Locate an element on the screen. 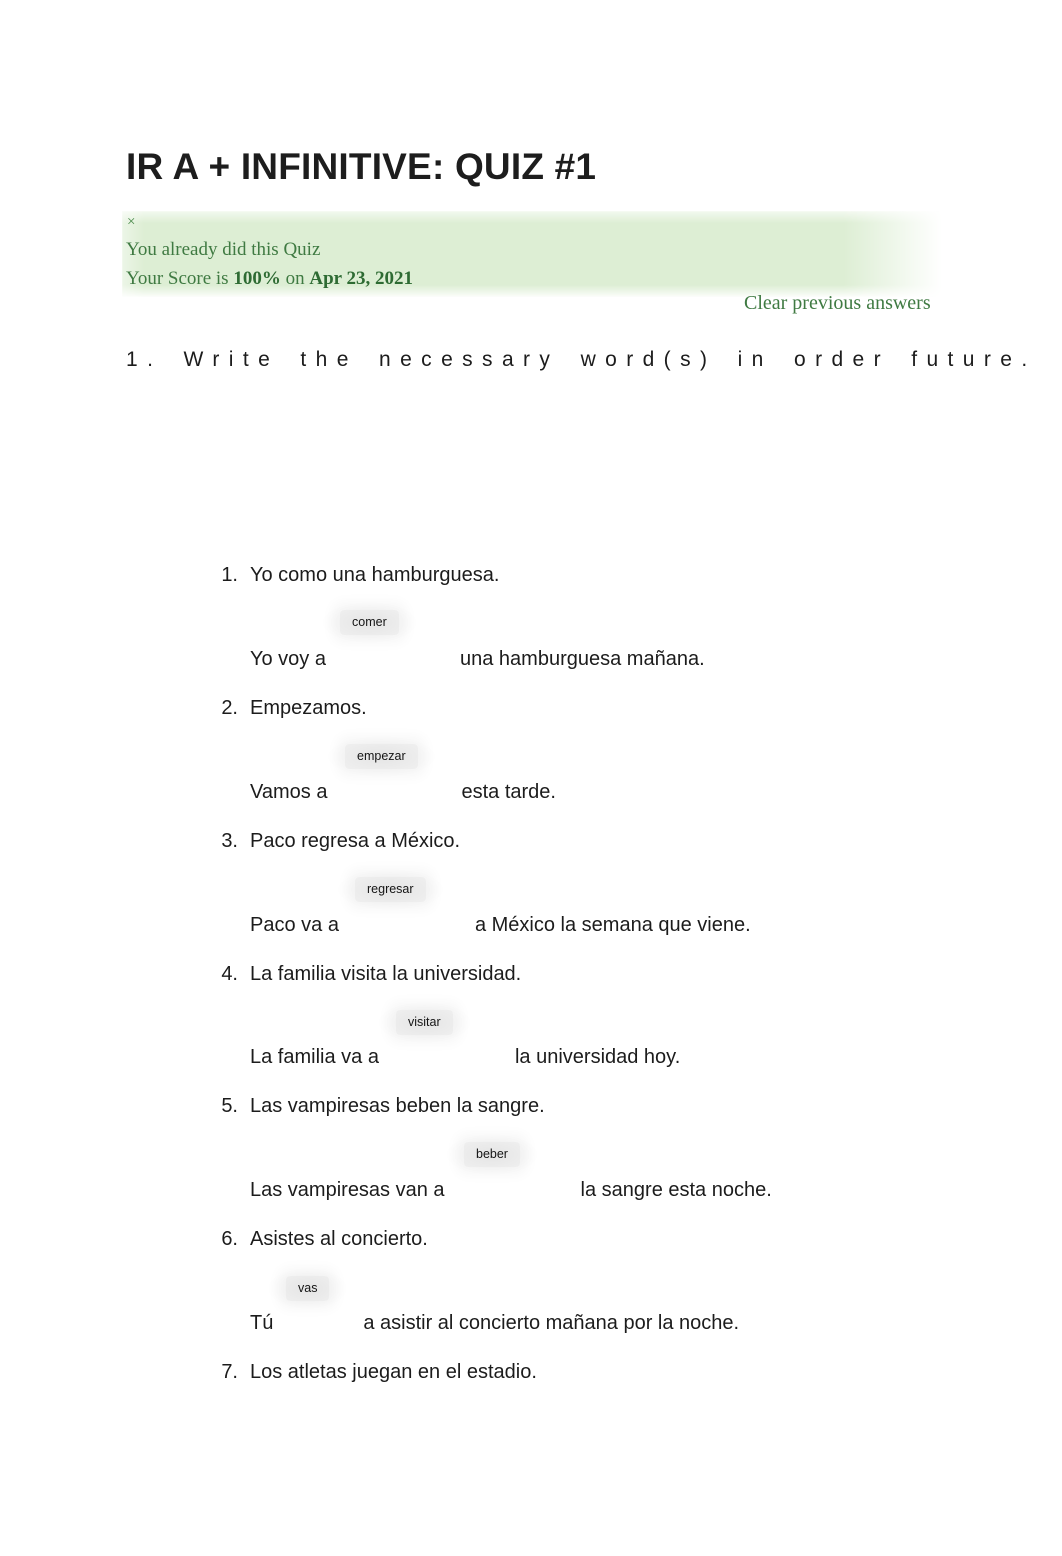 The height and width of the screenshot is (1556, 1062). question-number: 5. is located at coordinates (229, 1106).